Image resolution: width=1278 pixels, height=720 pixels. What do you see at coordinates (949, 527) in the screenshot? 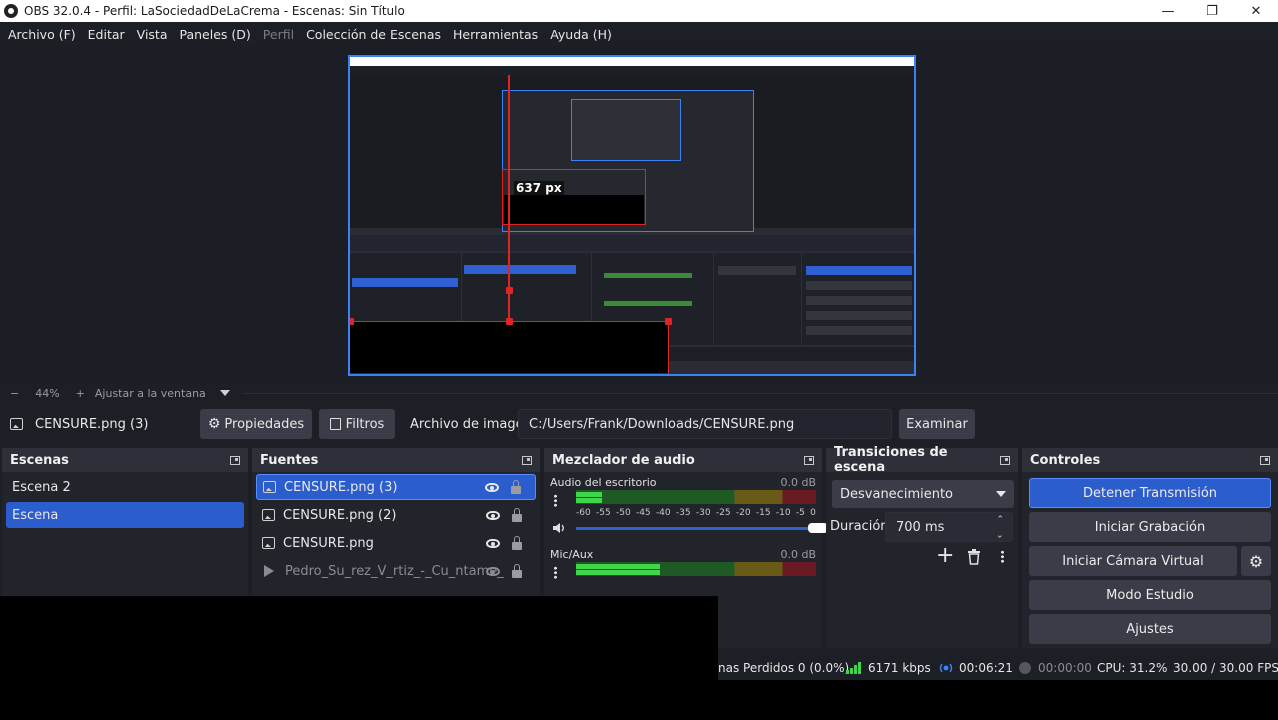
I see `duration-spinbox: 700 ms ⌃ ⌃` at bounding box center [949, 527].